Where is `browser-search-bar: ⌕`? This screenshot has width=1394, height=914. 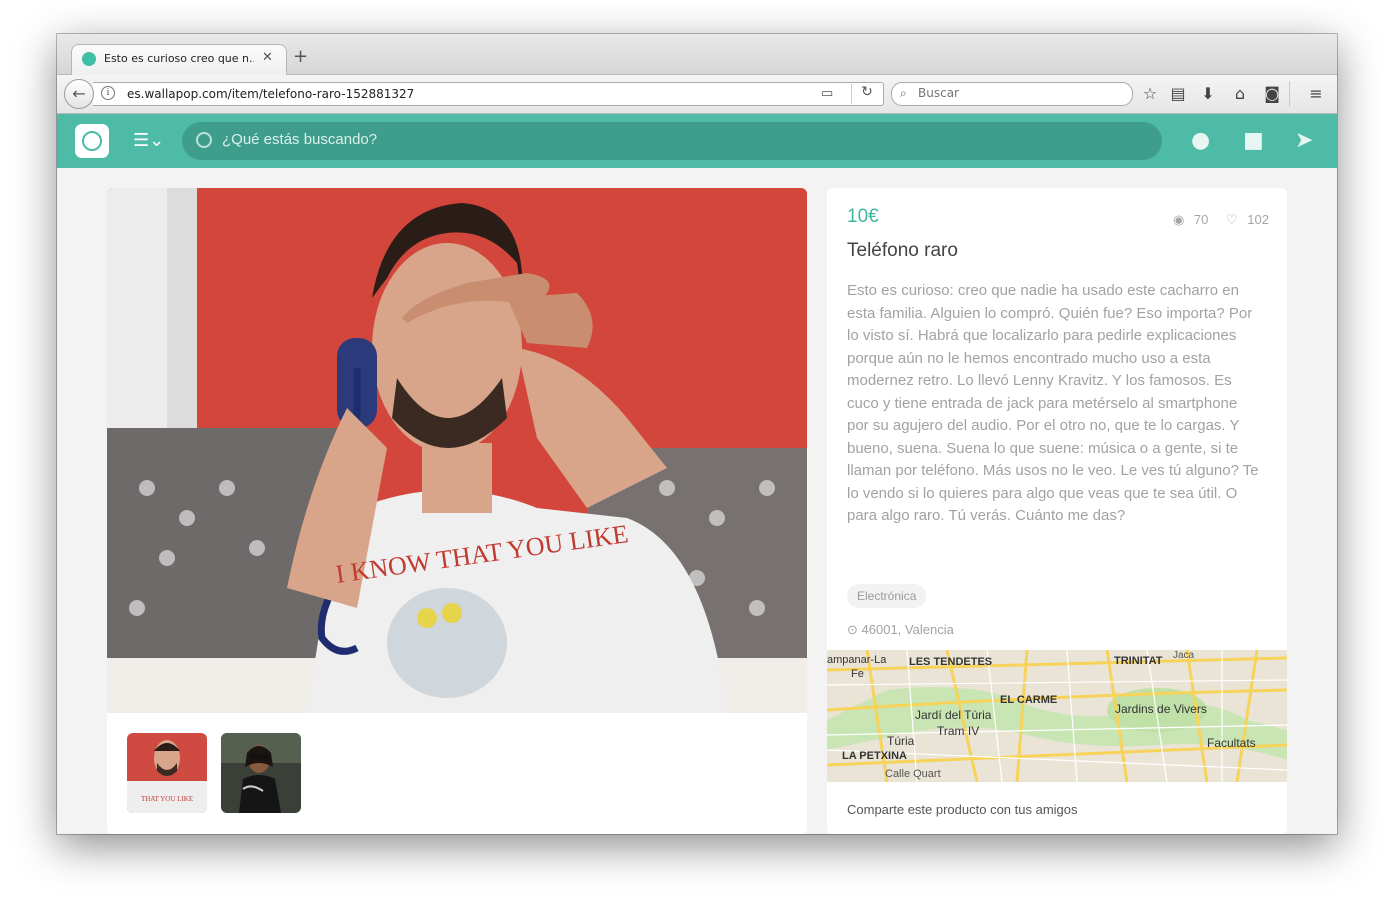
browser-search-bar: ⌕ is located at coordinates (1012, 94).